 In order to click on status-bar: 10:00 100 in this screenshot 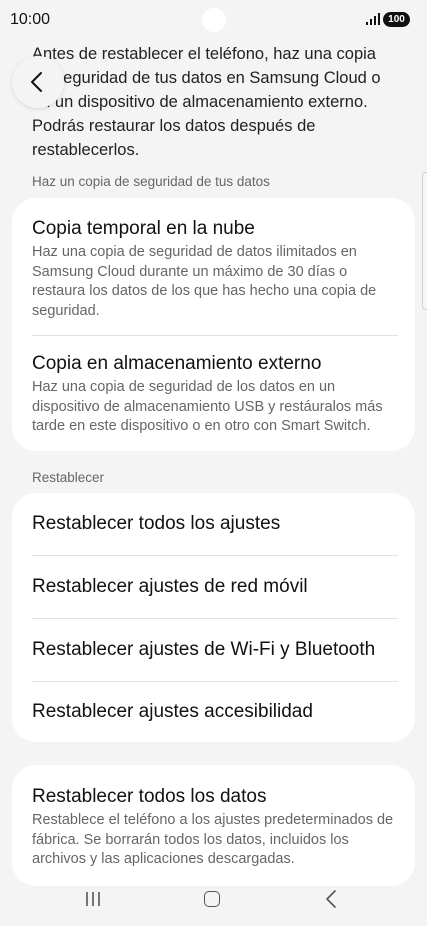, I will do `click(213, 20)`.